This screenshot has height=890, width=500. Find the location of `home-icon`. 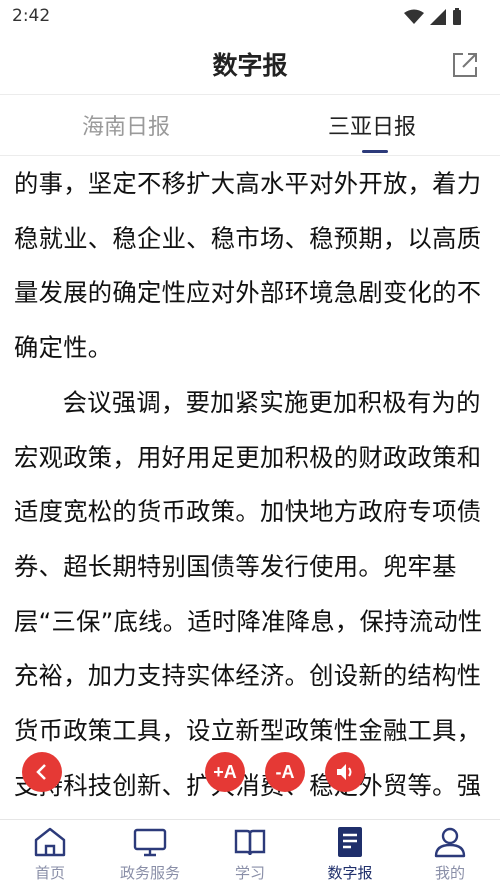

home-icon is located at coordinates (50, 842).